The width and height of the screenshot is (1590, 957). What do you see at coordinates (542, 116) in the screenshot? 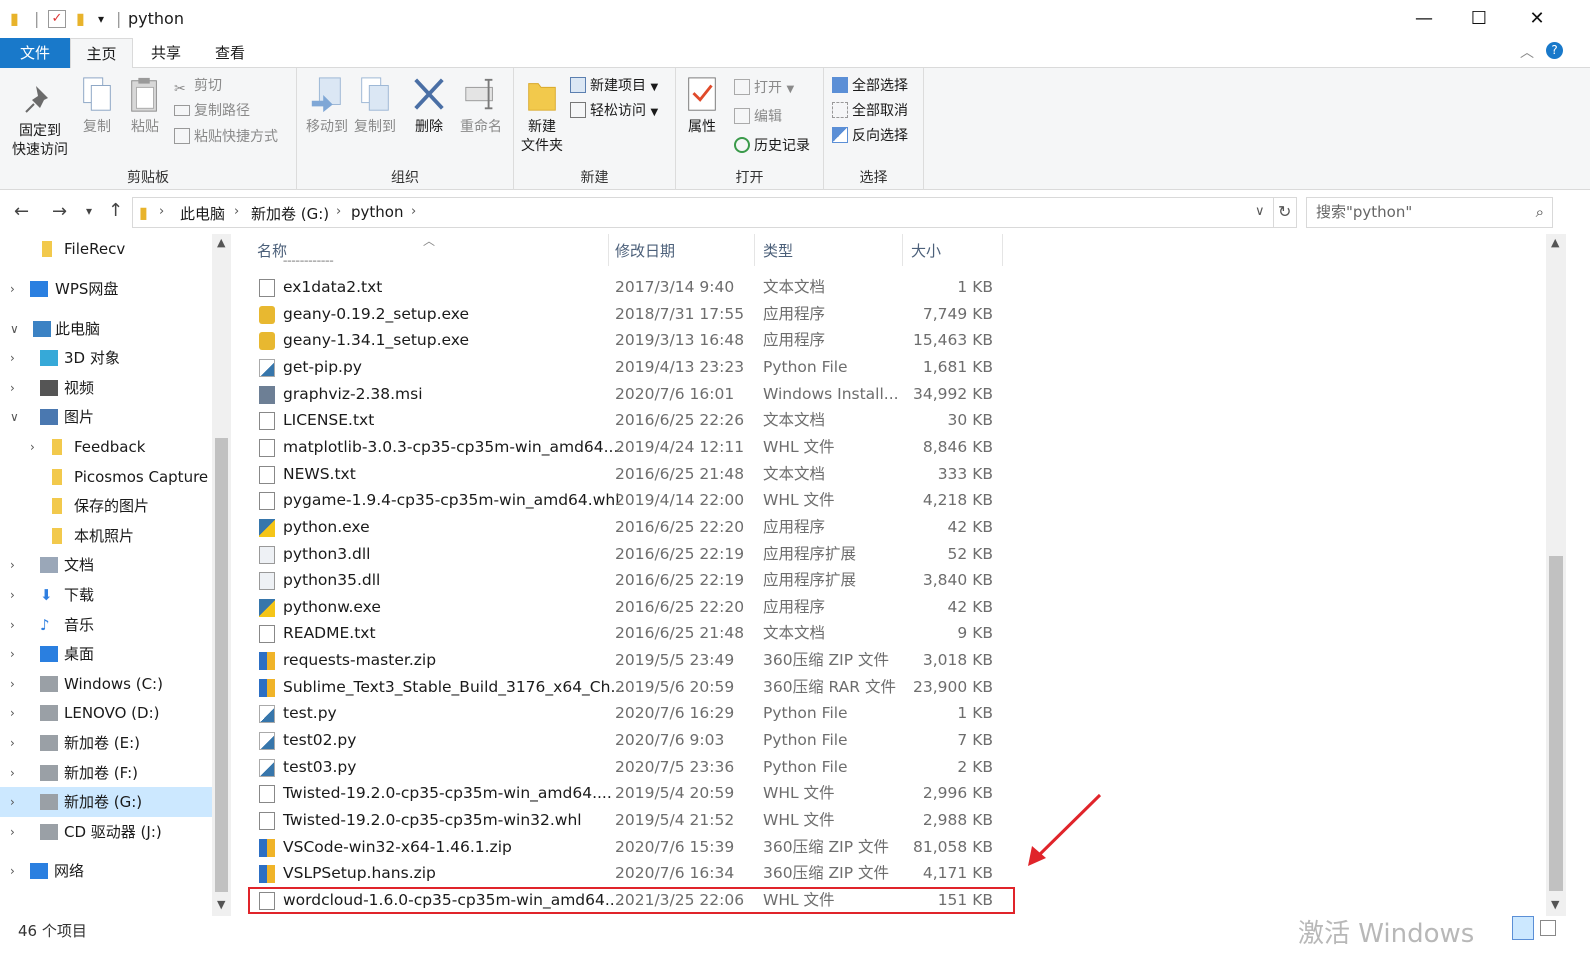
I see `new-folder-button: 新建 文件夹` at bounding box center [542, 116].